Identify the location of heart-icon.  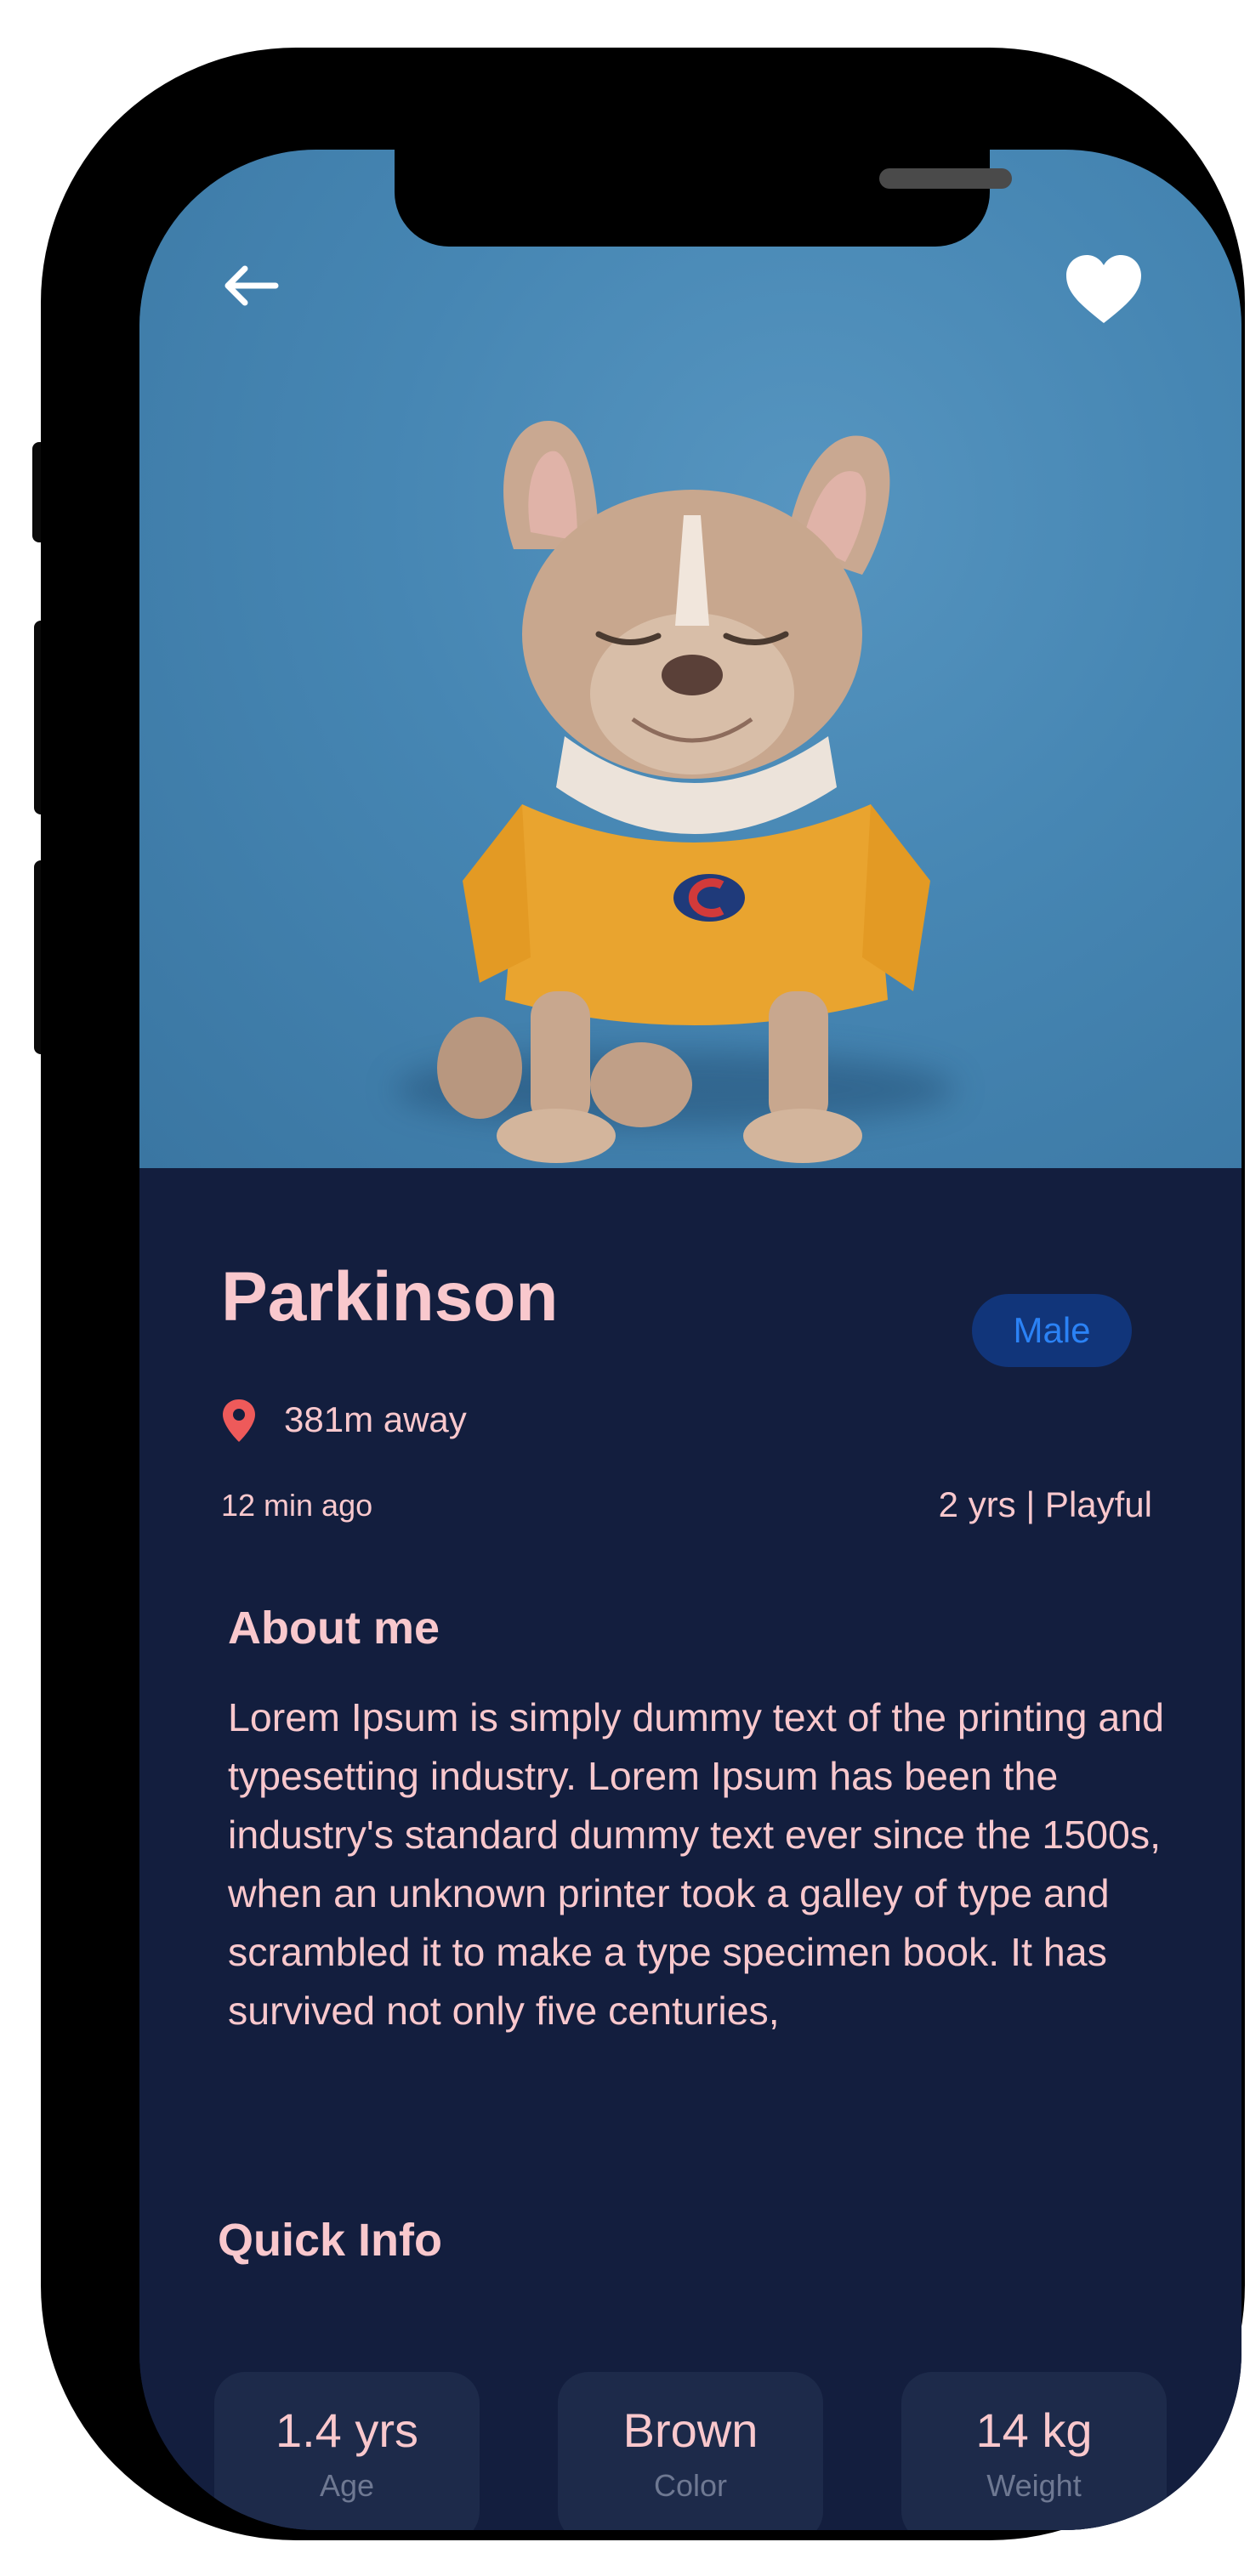
(1103, 289).